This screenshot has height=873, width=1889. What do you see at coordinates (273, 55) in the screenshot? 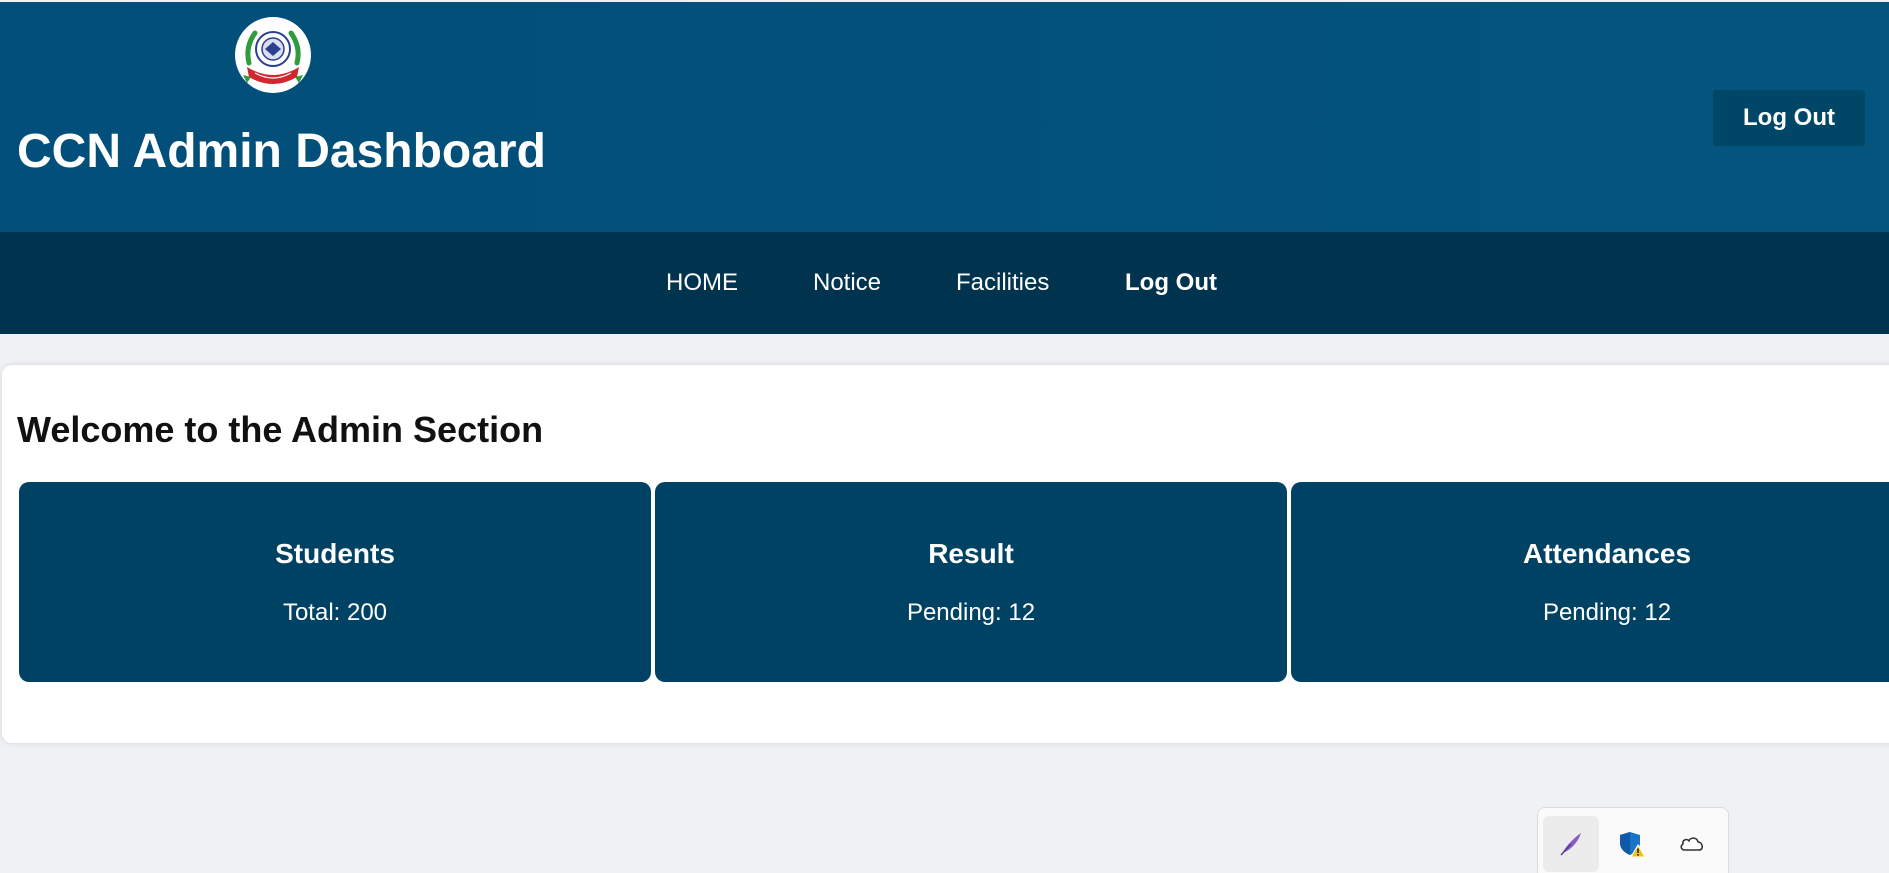
I see `college-seal-logo-icon` at bounding box center [273, 55].